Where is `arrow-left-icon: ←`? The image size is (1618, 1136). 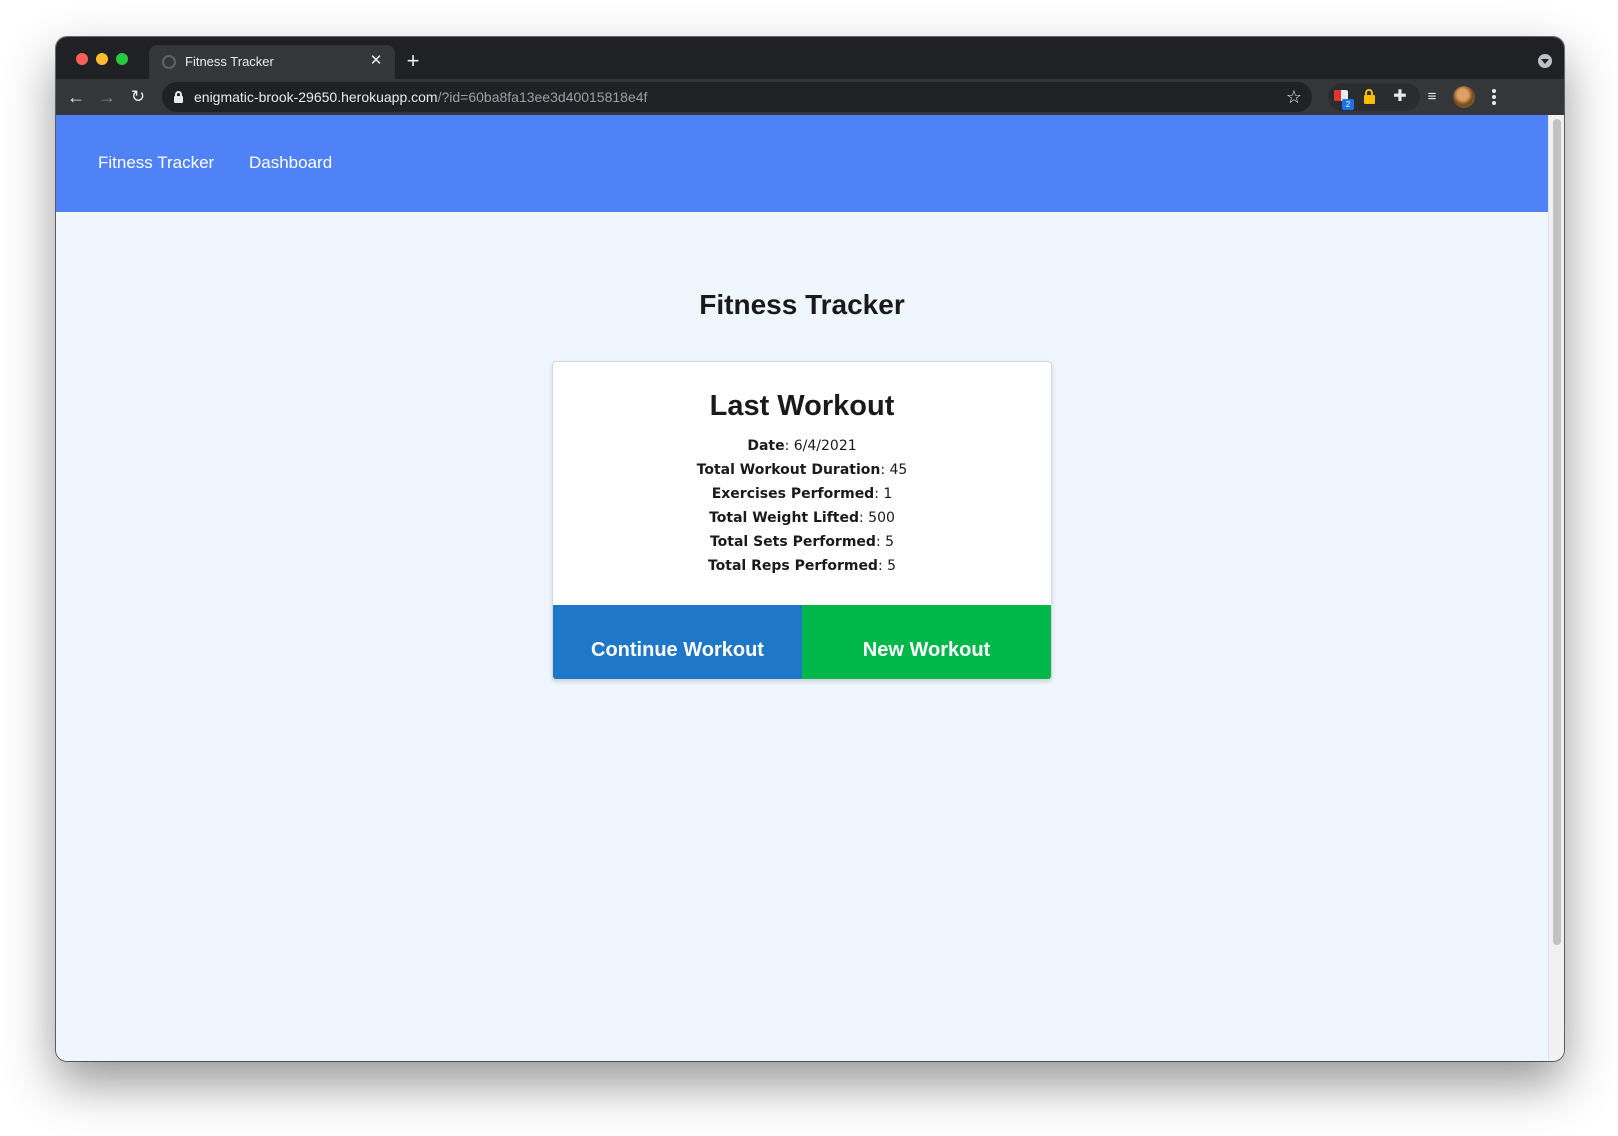 arrow-left-icon: ← is located at coordinates (76, 97).